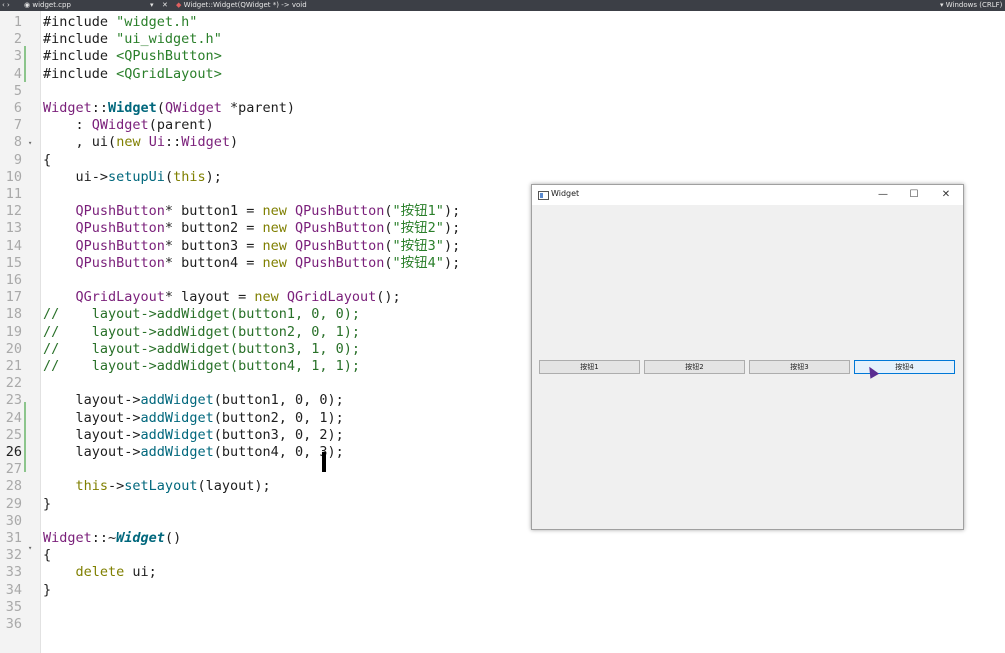  What do you see at coordinates (169, 73) in the screenshot?
I see `code-token: <QGridLayout>` at bounding box center [169, 73].